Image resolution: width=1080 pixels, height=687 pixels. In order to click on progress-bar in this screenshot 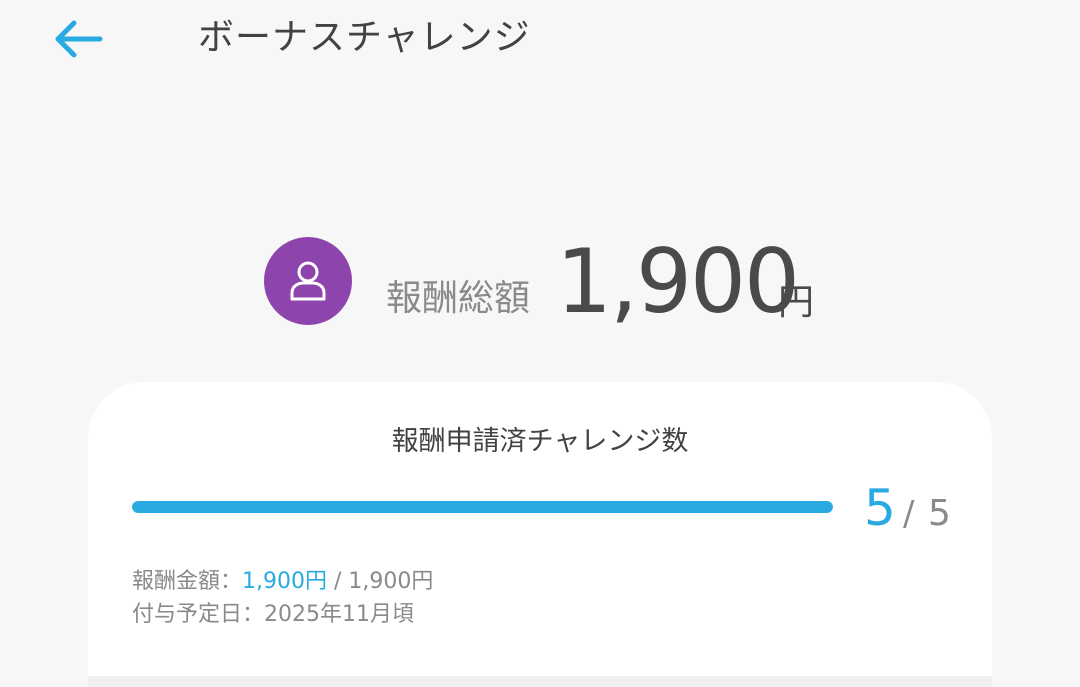, I will do `click(482, 507)`.